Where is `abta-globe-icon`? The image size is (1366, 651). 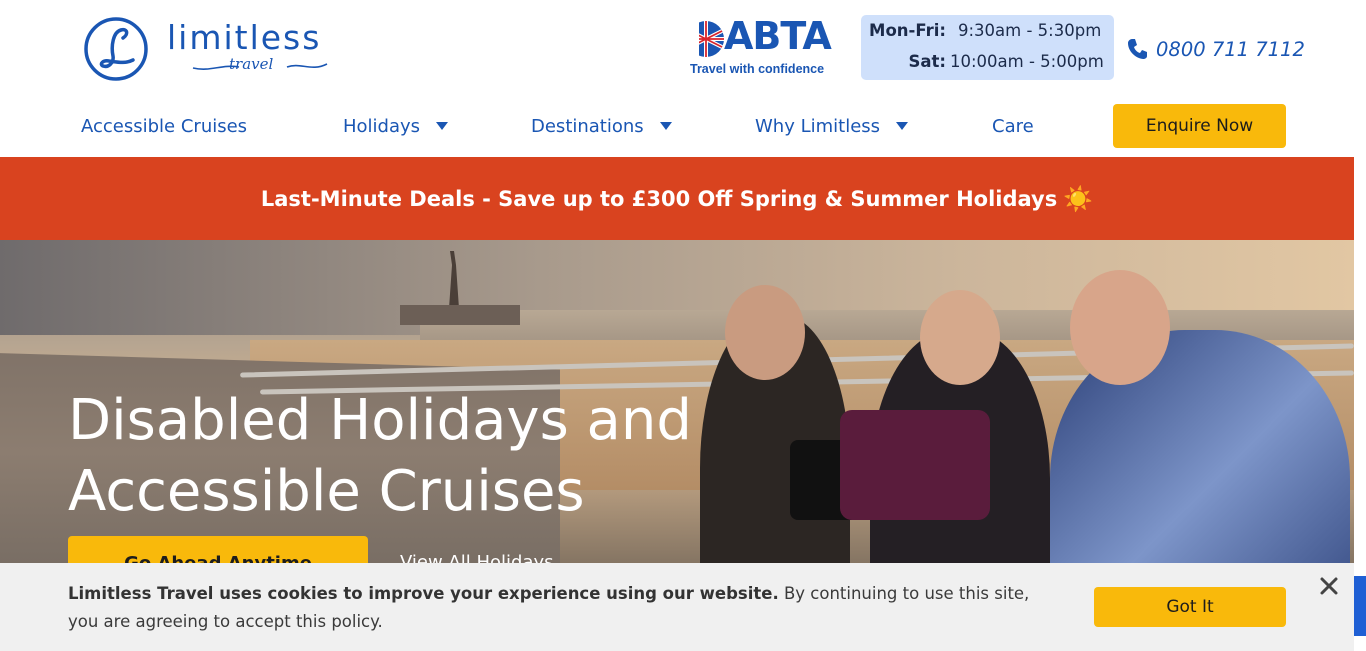 abta-globe-icon is located at coordinates (705, 39).